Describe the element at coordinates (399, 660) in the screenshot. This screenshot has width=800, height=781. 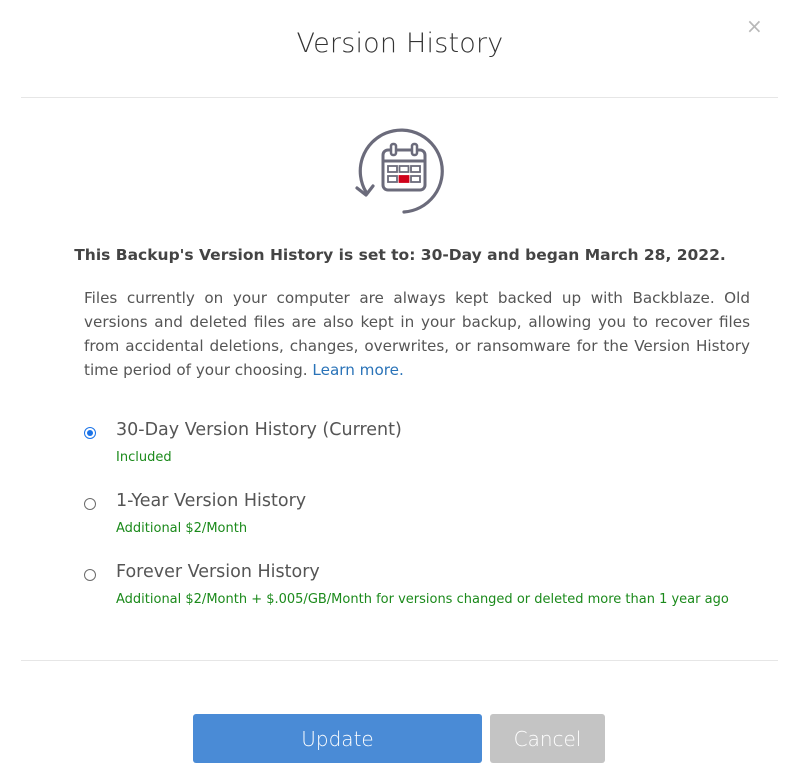
I see `footer-divider` at that location.